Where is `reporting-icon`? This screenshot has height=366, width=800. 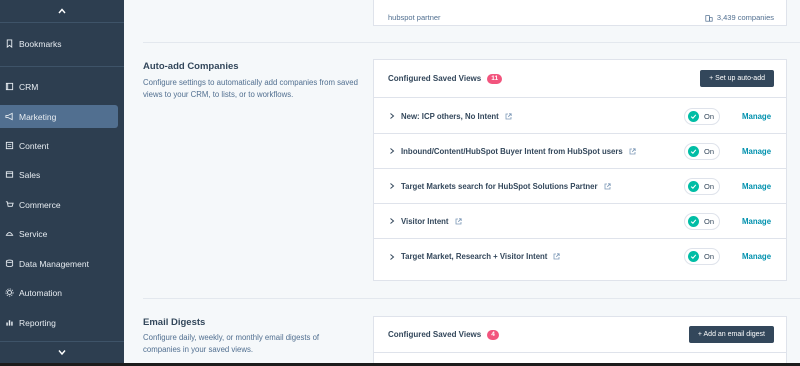 reporting-icon is located at coordinates (9, 323).